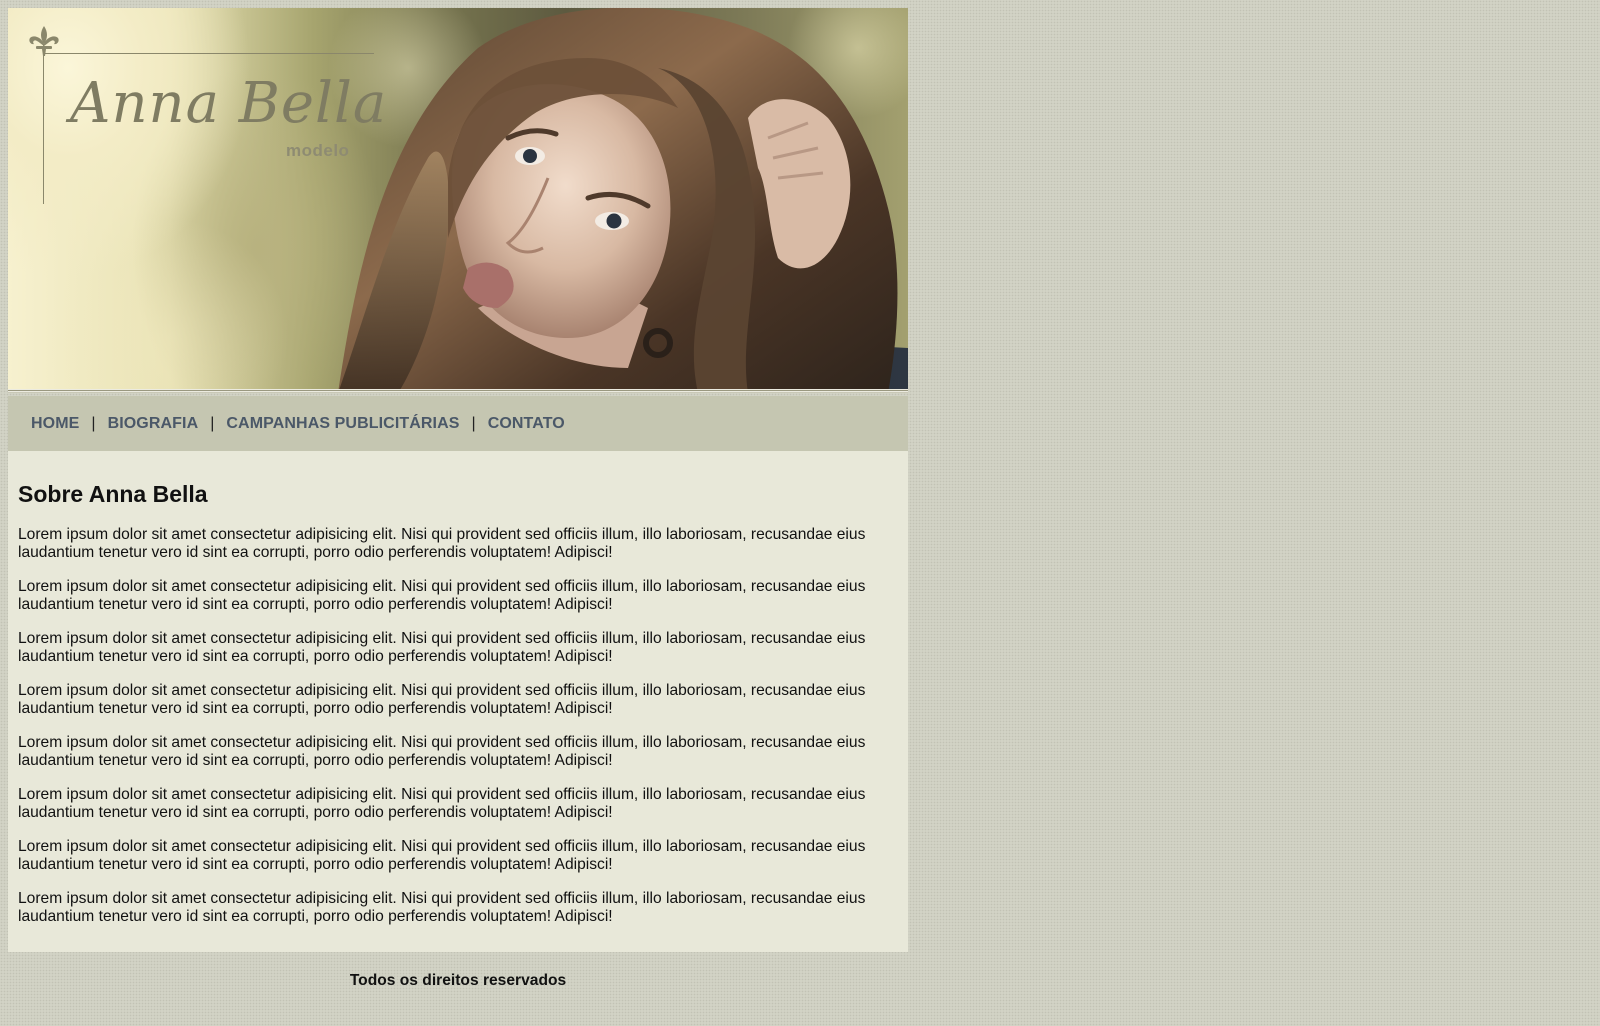 The image size is (1600, 1026). I want to click on logo-horizontal-line, so click(209, 53).